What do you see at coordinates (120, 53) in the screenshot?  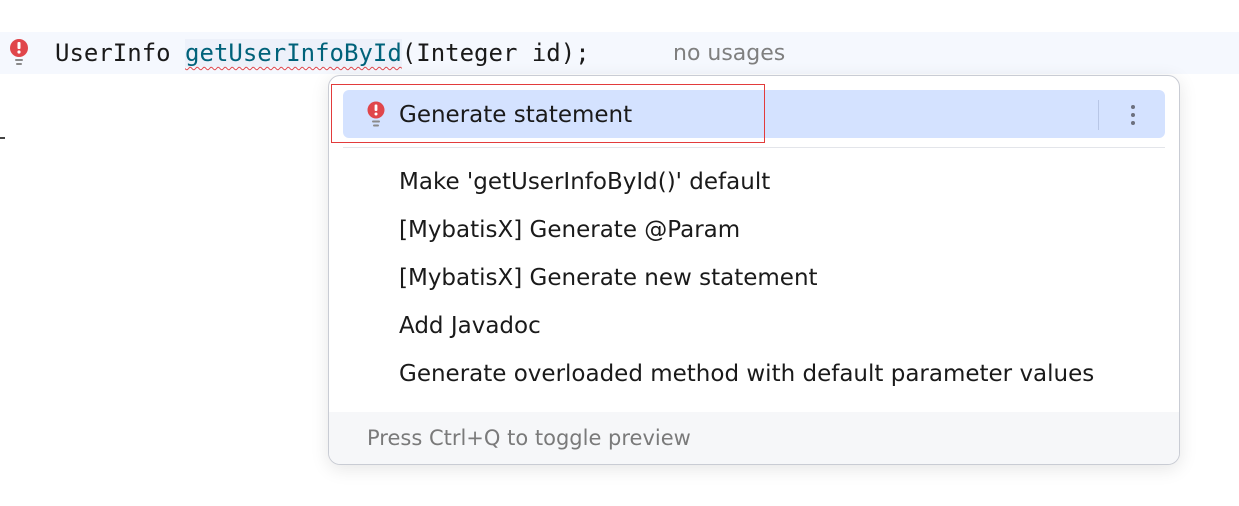 I see `return-type: UserInfo` at bounding box center [120, 53].